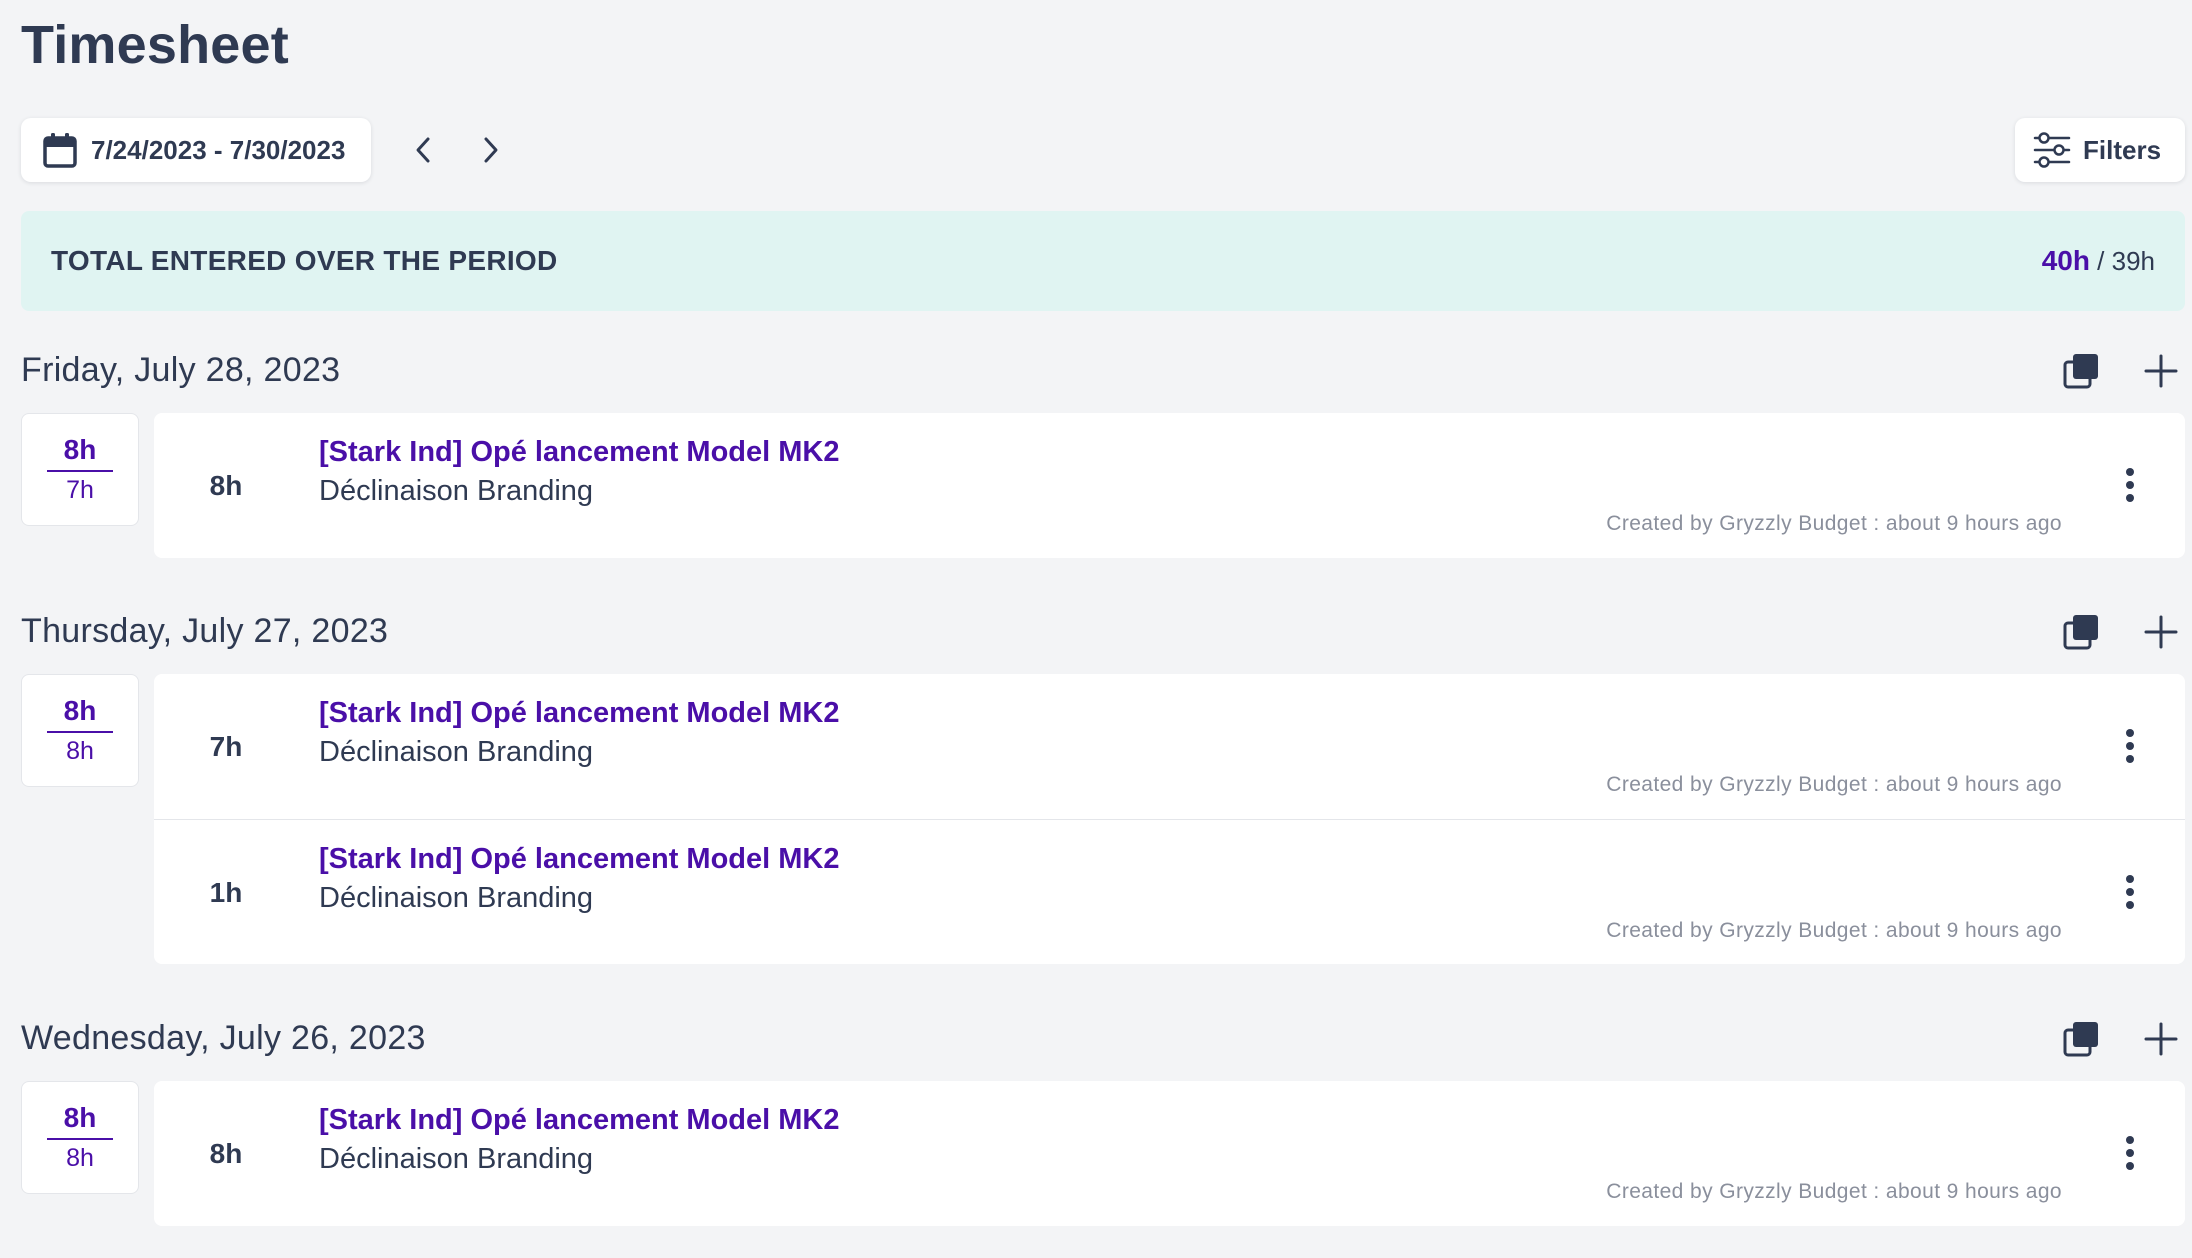 This screenshot has width=2192, height=1258. I want to click on day-title: Thursday, July 27, 2023, so click(205, 631).